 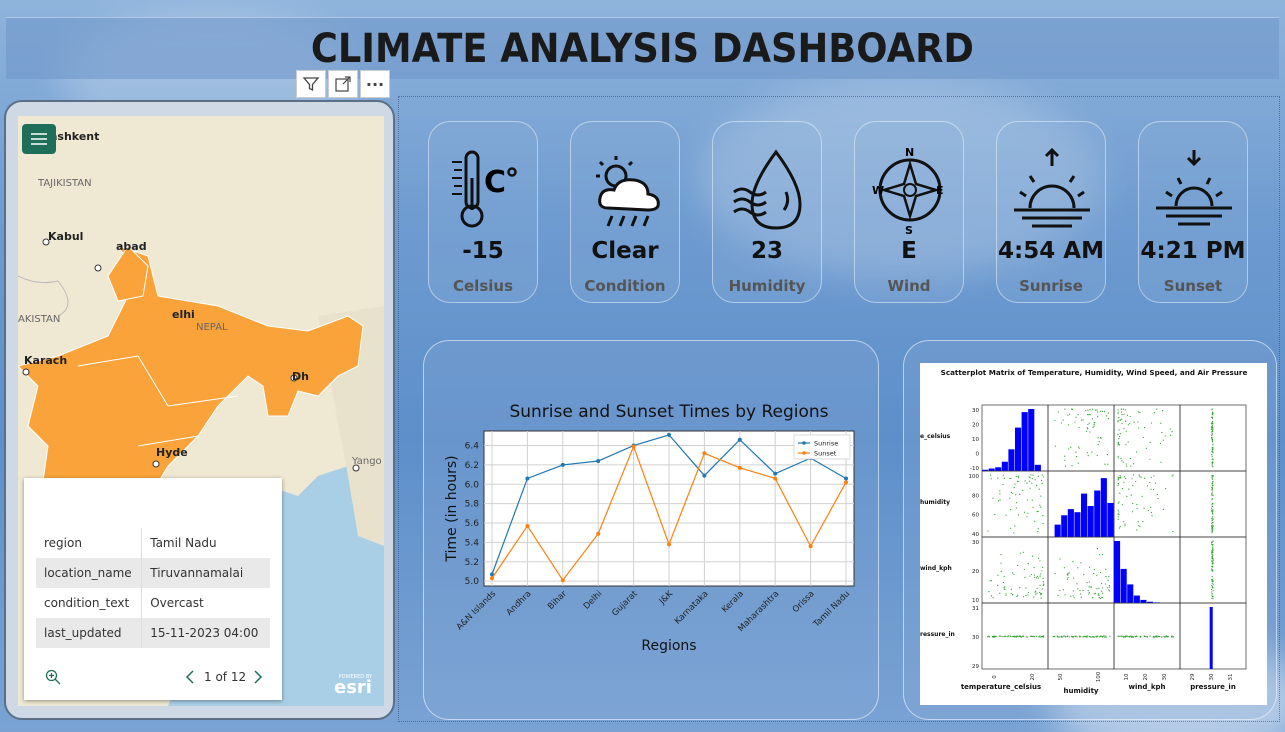 I want to click on matrix-x-tick: 31, so click(x=1231, y=677).